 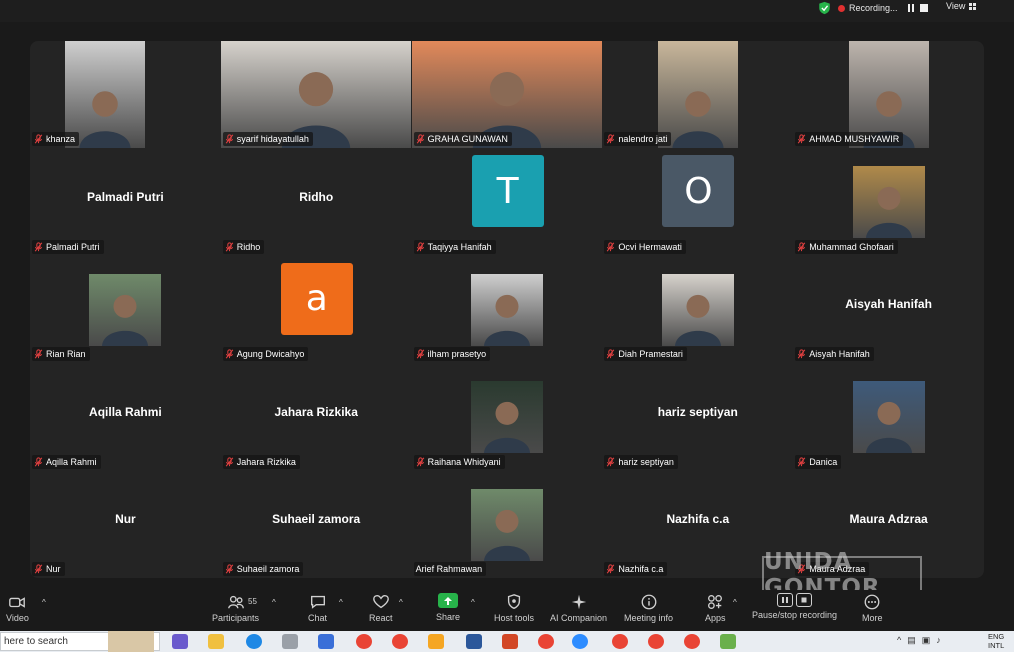 I want to click on host-tools-button: Host tools, so click(x=514, y=608).